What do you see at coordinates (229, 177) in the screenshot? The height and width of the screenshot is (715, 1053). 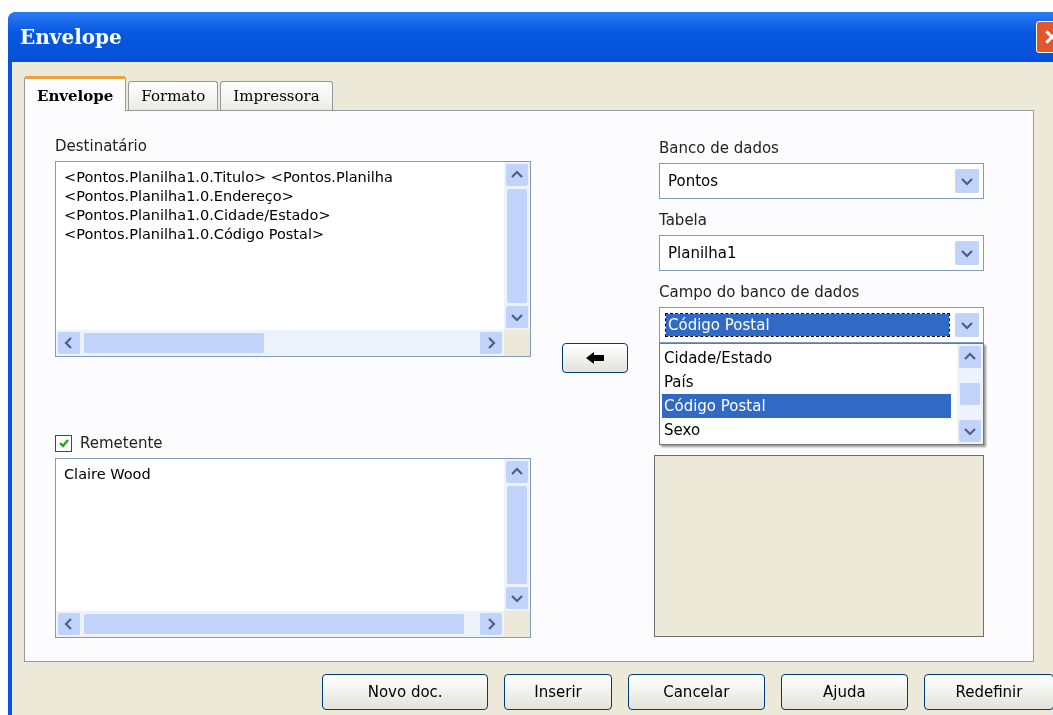 I see `text-line: <Pontos.Planilha1.0.Titulo> <Pontos.Planilha` at bounding box center [229, 177].